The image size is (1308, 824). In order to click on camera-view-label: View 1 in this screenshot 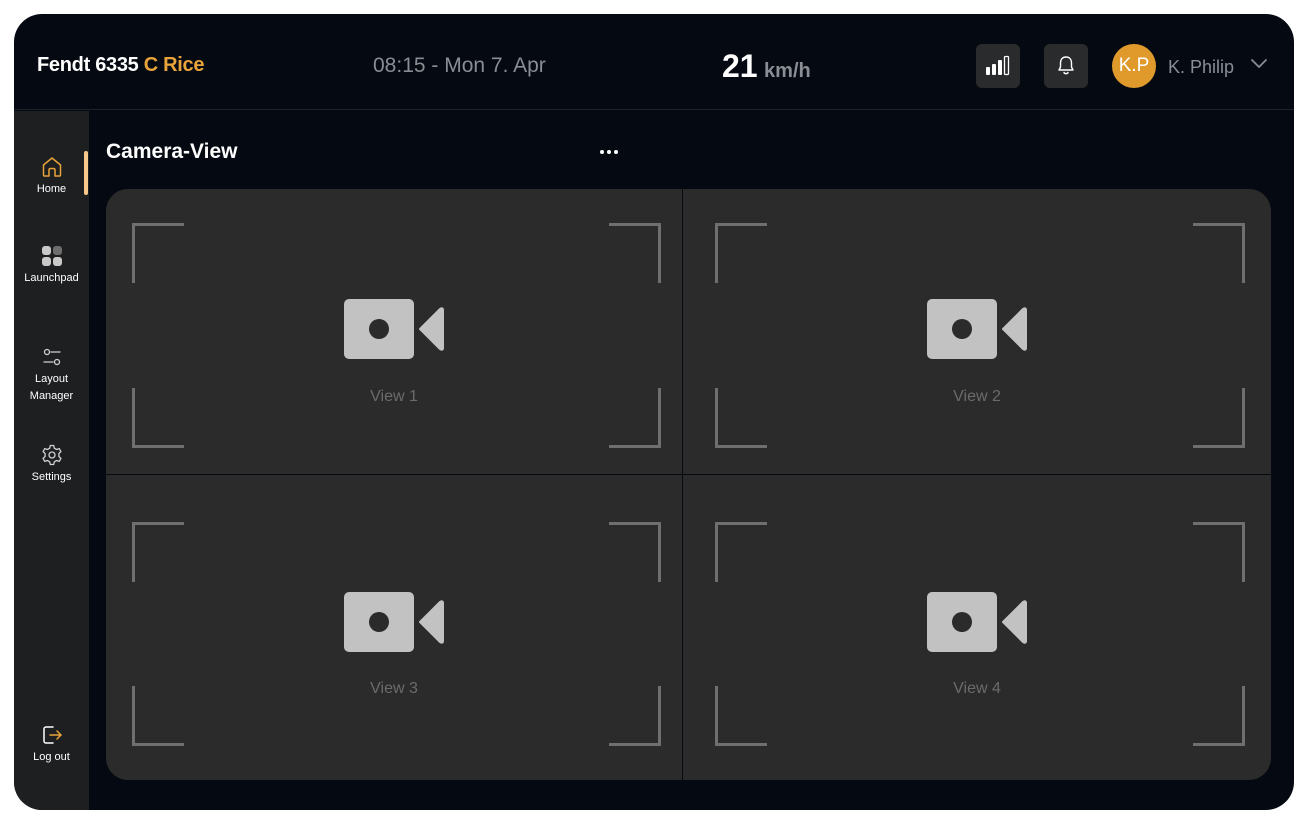, I will do `click(394, 396)`.